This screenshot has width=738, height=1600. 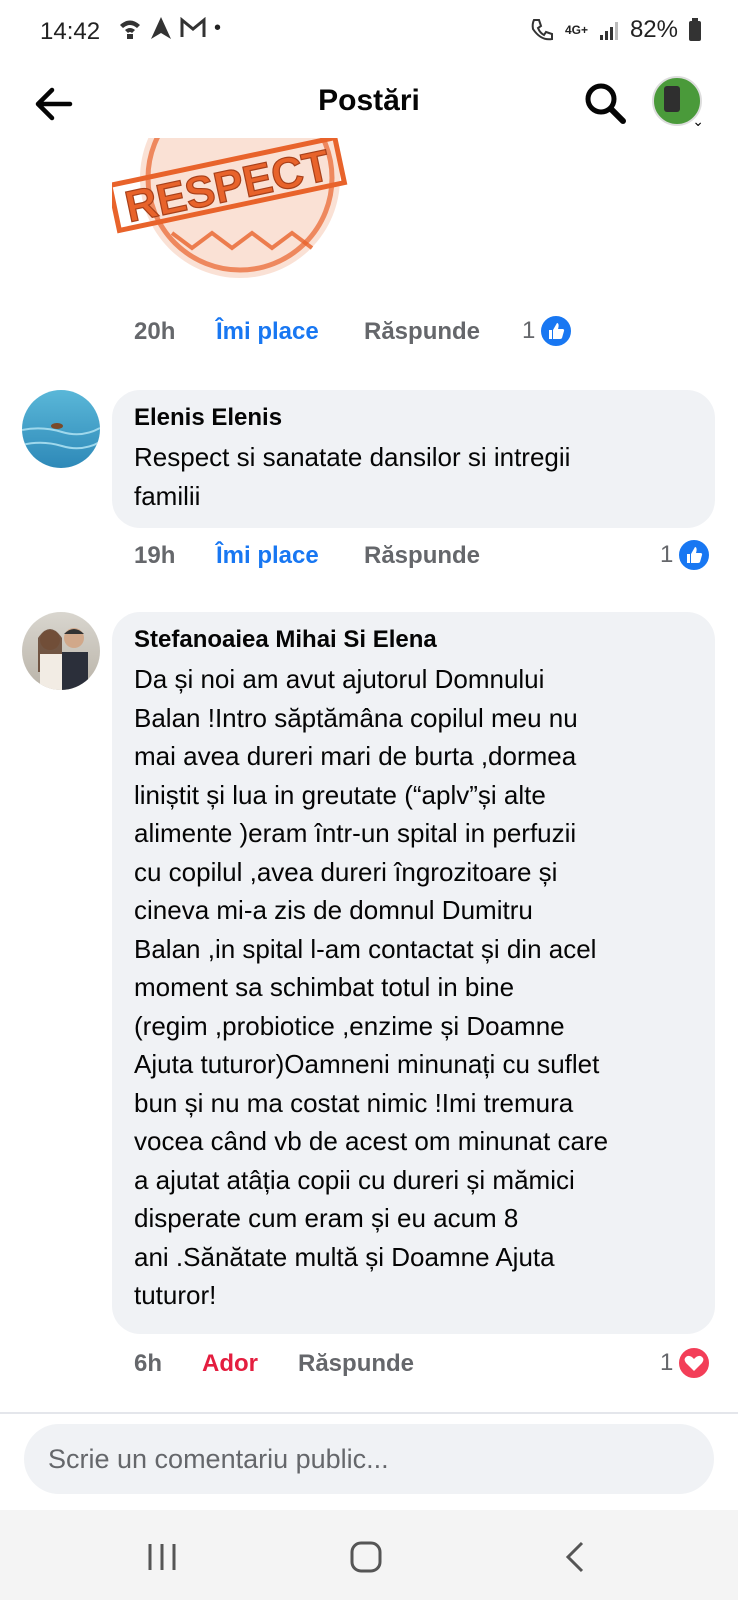 I want to click on wifi-lock-icon, so click(x=130, y=29).